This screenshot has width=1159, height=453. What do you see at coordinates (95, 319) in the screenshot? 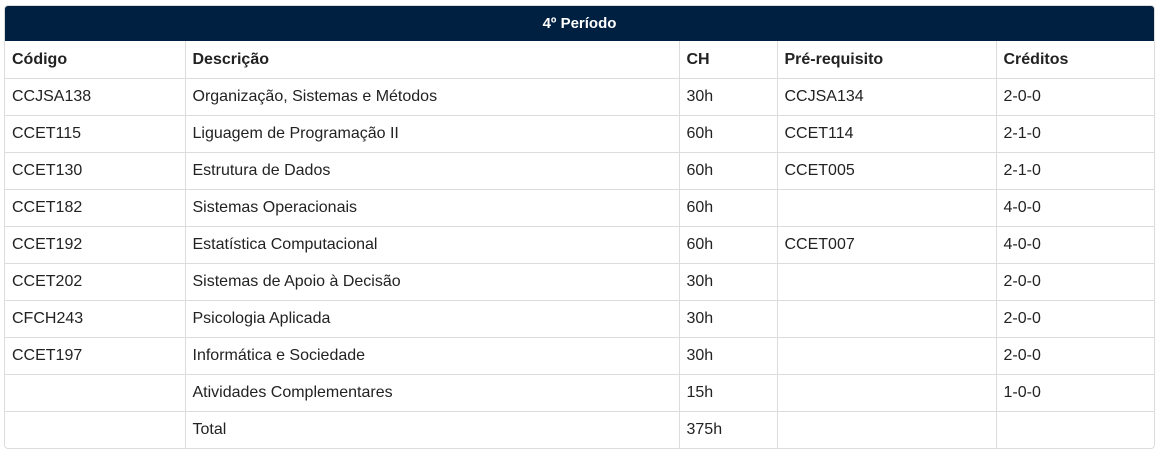
I see `cell-codigo: CFCH243` at bounding box center [95, 319].